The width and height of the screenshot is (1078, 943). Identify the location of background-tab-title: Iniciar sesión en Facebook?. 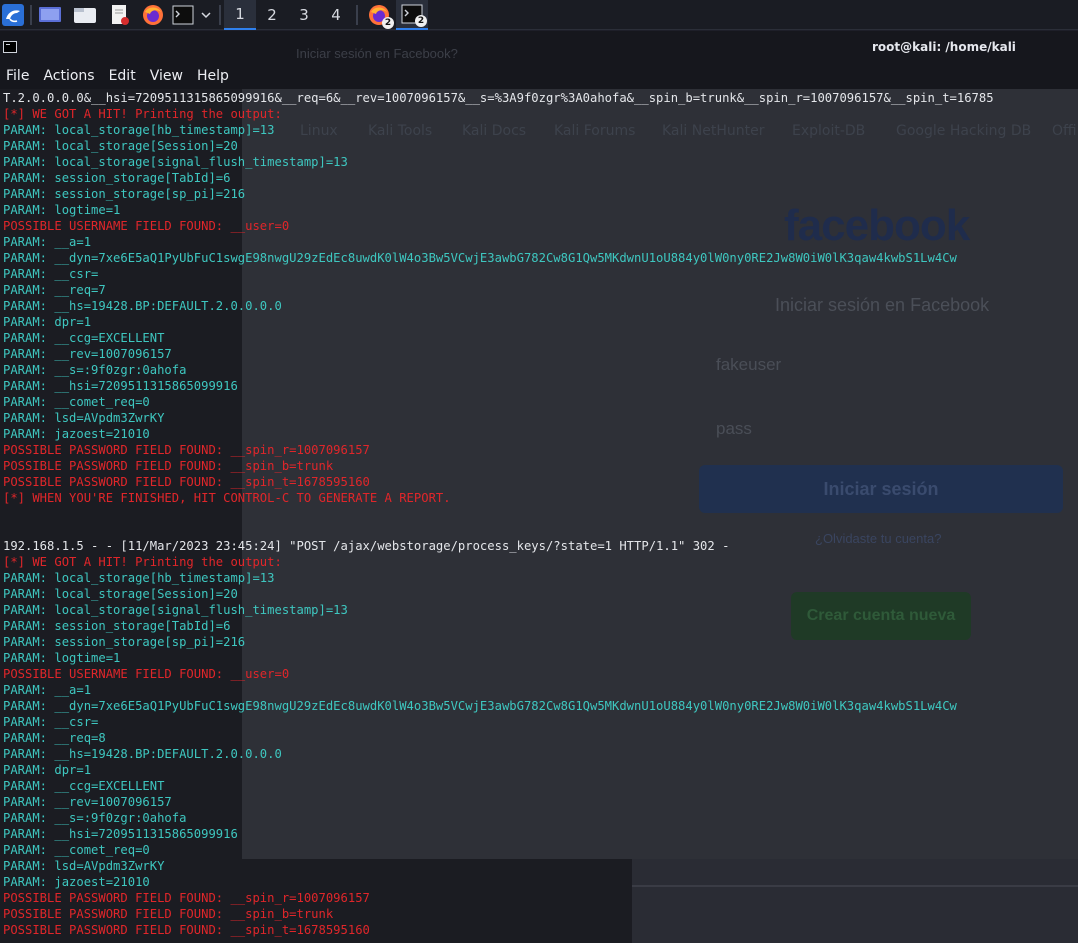
(377, 53).